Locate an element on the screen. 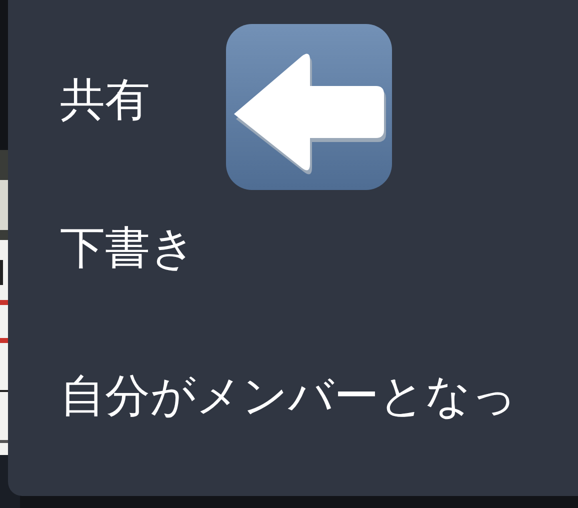  menu-item: 共有 is located at coordinates (79, 100).